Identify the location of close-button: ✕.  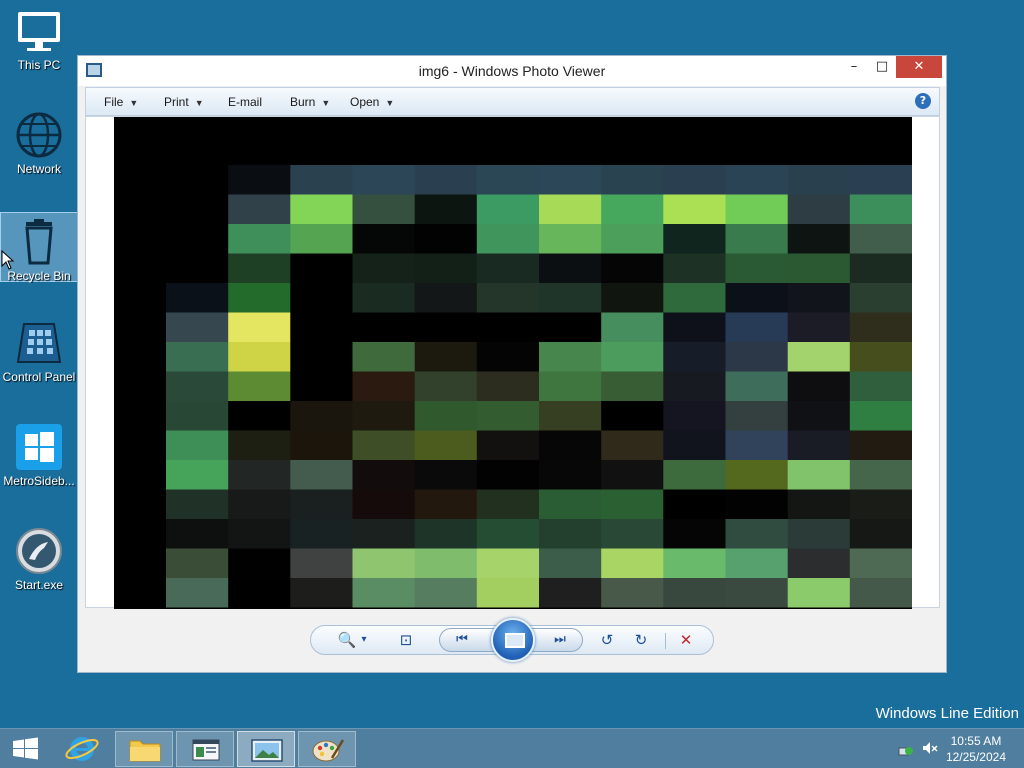
(919, 67).